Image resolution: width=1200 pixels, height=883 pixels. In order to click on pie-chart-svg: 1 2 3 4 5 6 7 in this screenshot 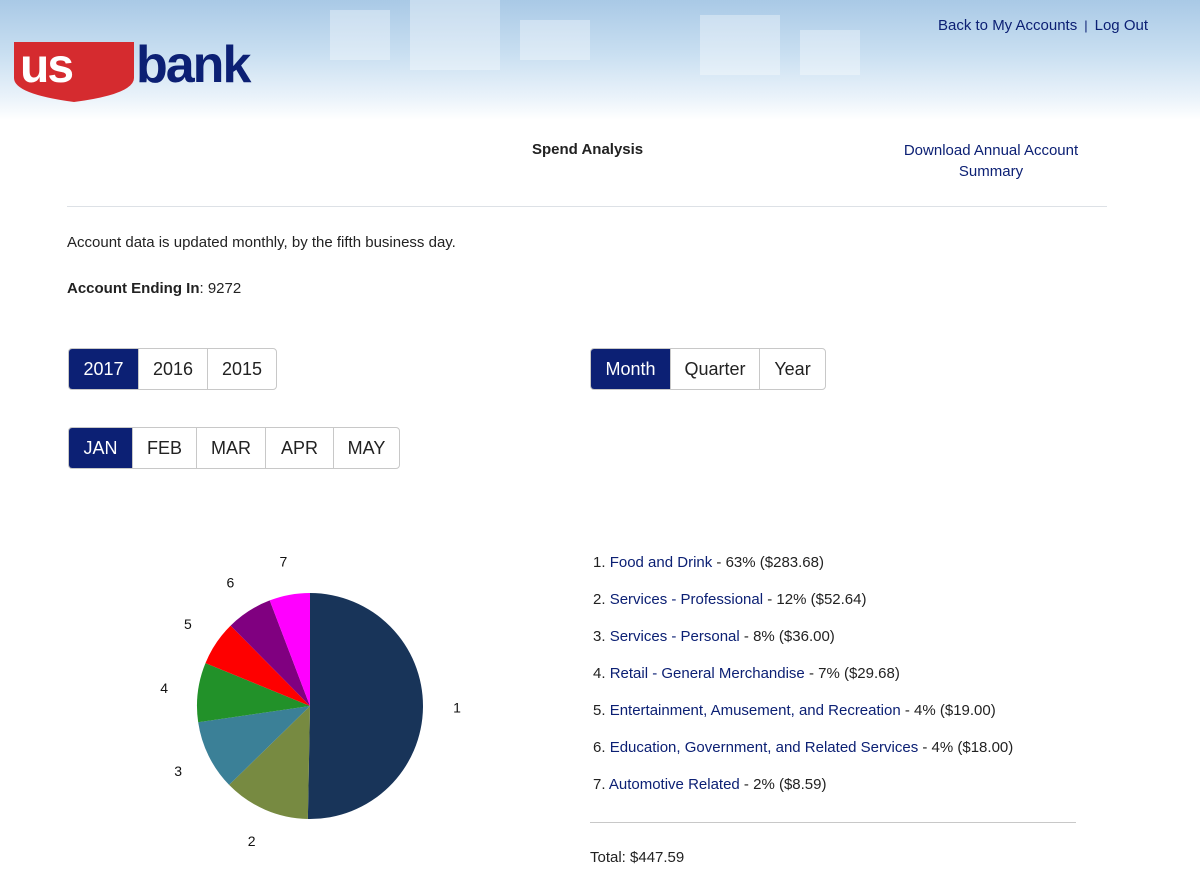, I will do `click(310, 701)`.